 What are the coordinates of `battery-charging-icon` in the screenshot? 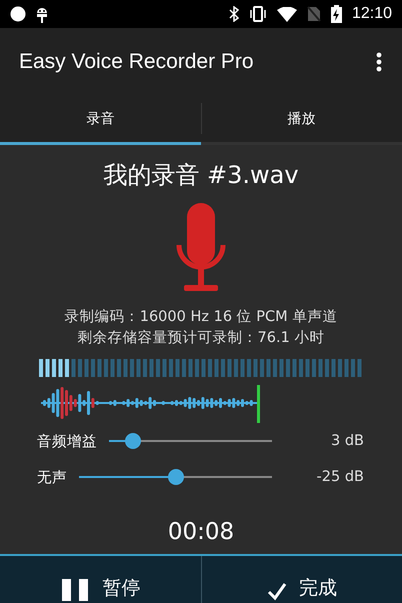 It's located at (336, 14).